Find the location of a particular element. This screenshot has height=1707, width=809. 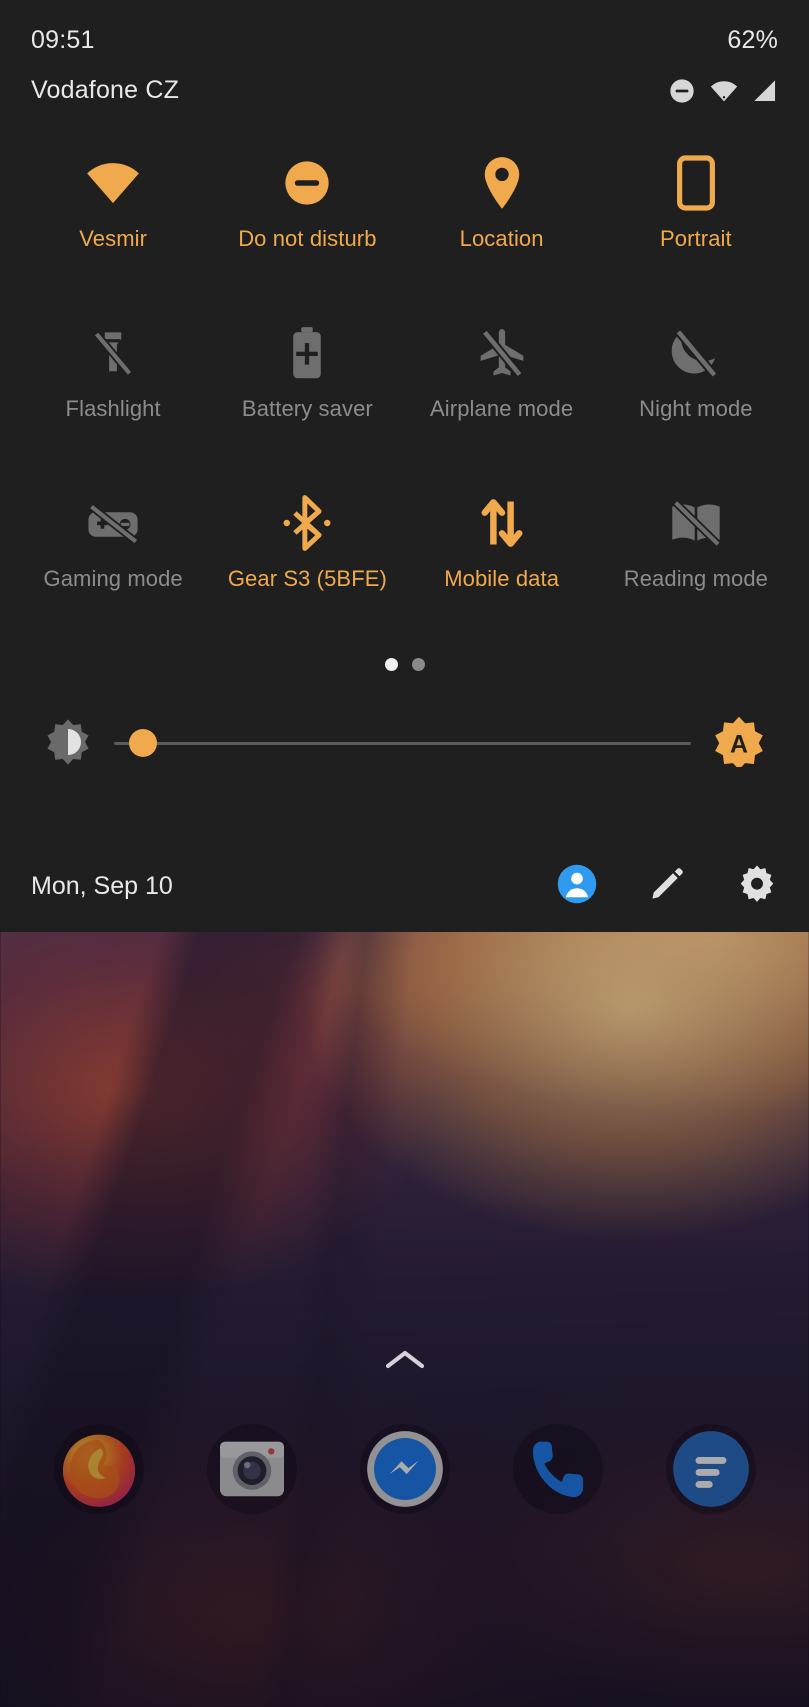

camera-icon is located at coordinates (251, 1469).